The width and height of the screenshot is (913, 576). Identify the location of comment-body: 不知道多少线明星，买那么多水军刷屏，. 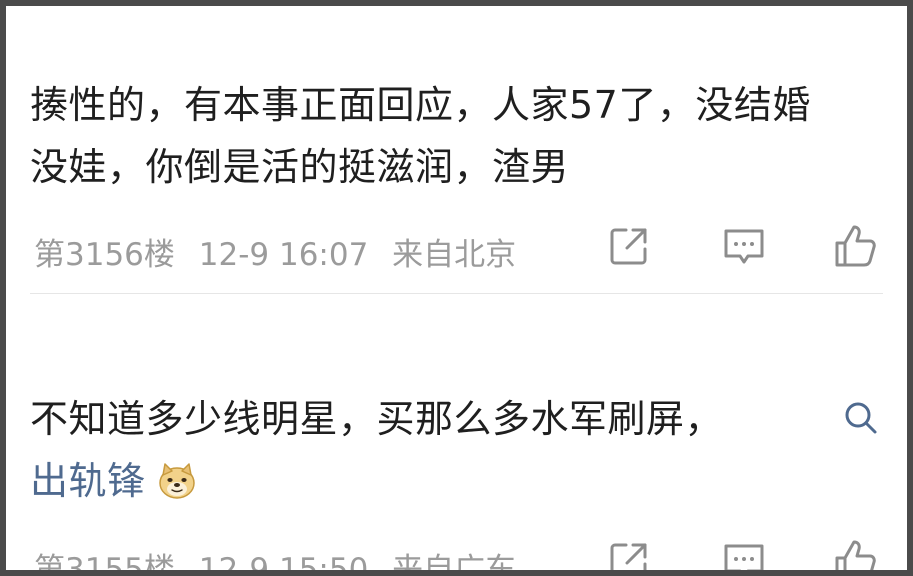
(377, 419).